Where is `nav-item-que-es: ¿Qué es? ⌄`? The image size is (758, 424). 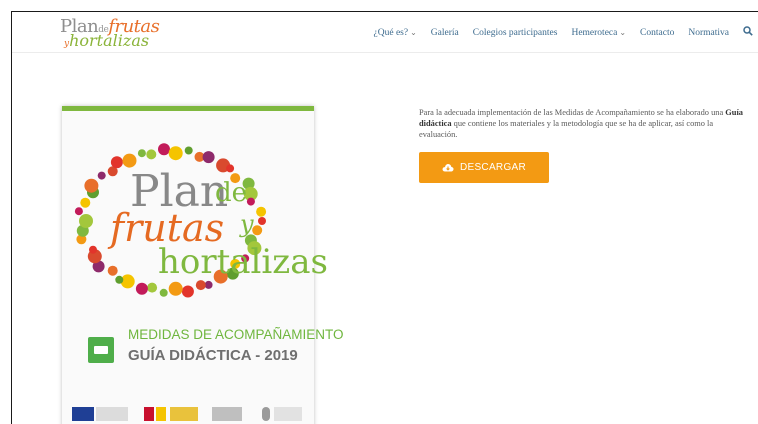 nav-item-que-es: ¿Qué es? ⌄ is located at coordinates (395, 33).